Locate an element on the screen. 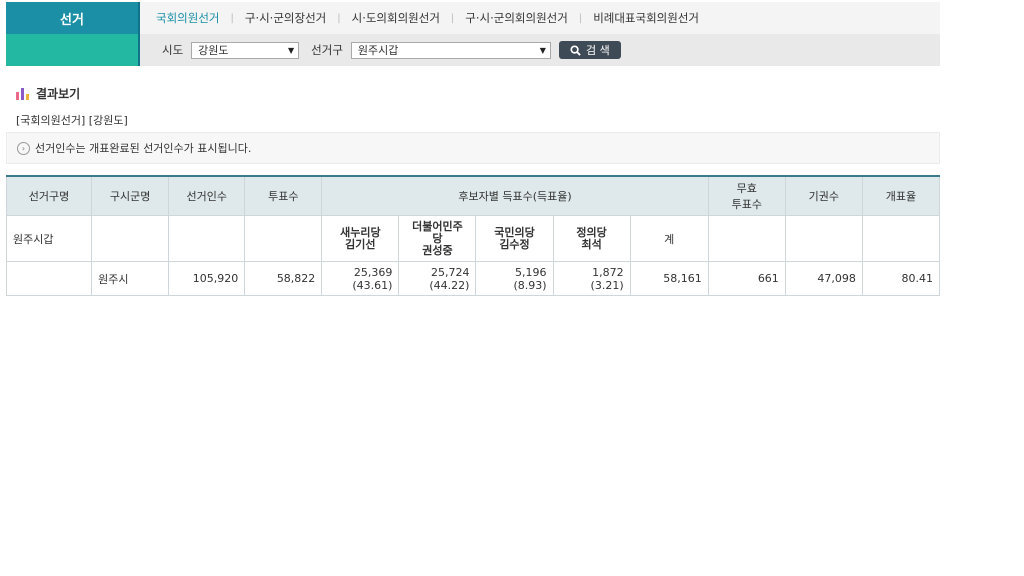  district-label: 선거구 is located at coordinates (327, 50).